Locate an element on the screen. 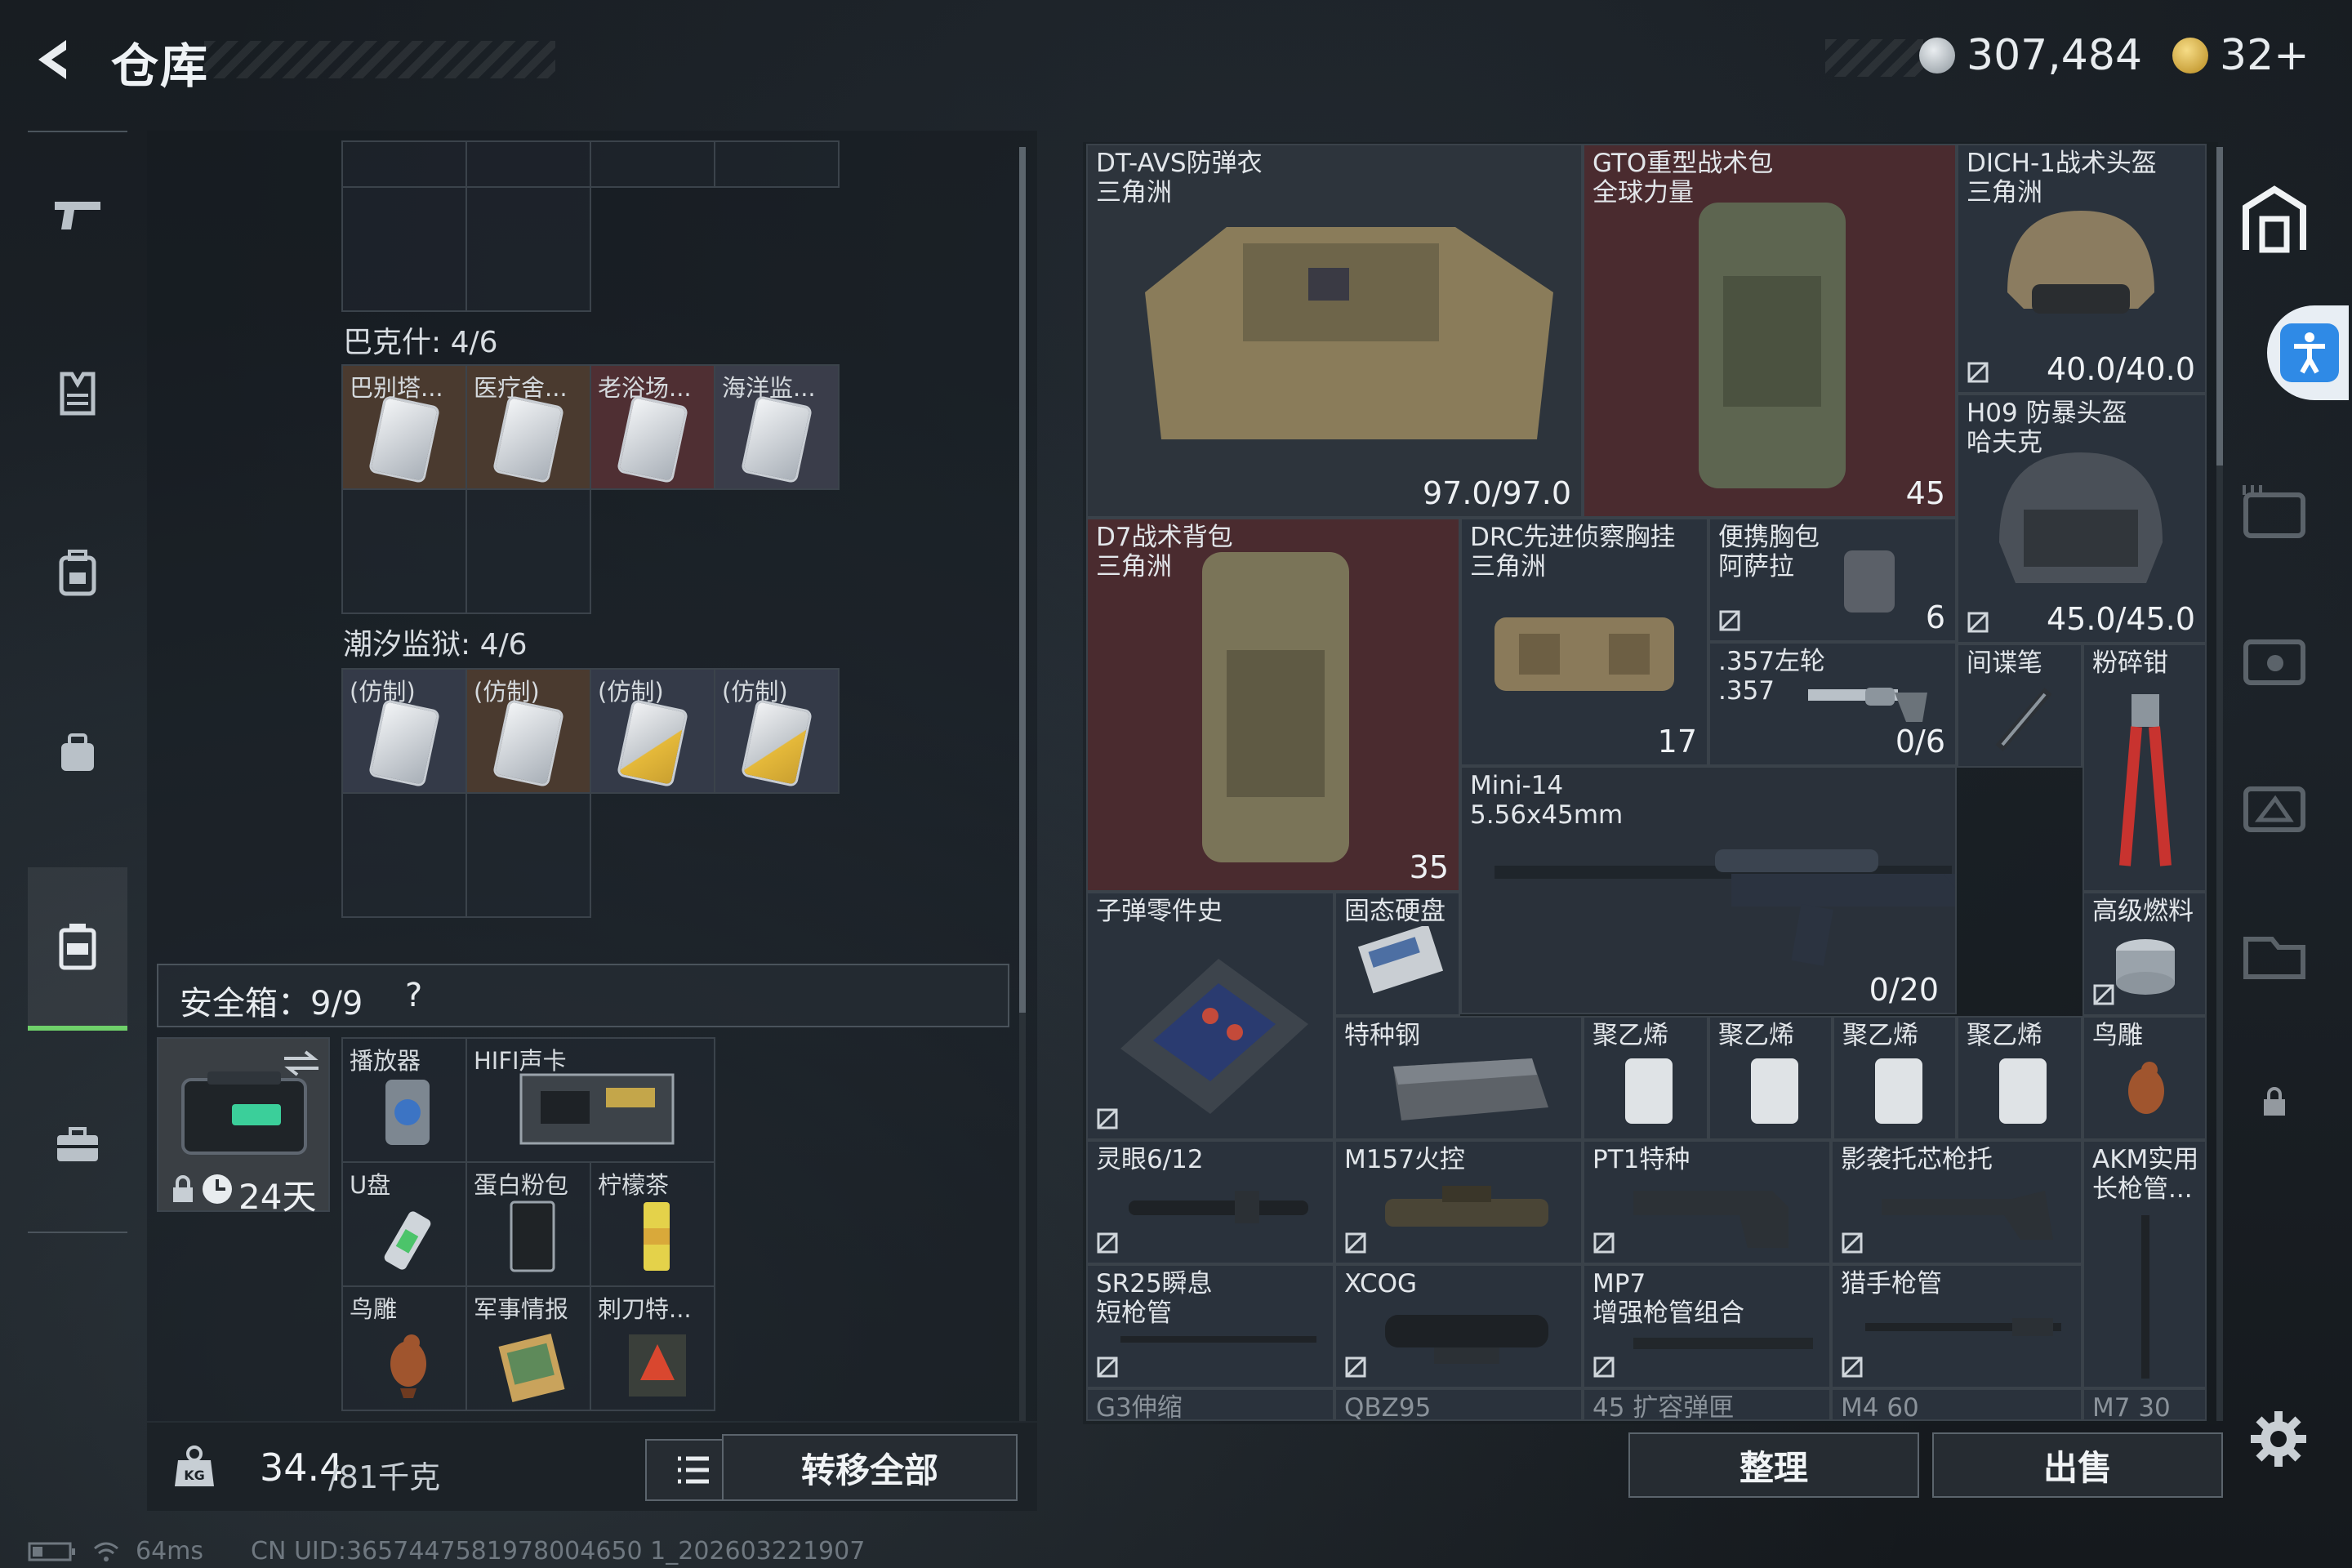  item-g3-stock: G3伸缩 is located at coordinates (1210, 1404).